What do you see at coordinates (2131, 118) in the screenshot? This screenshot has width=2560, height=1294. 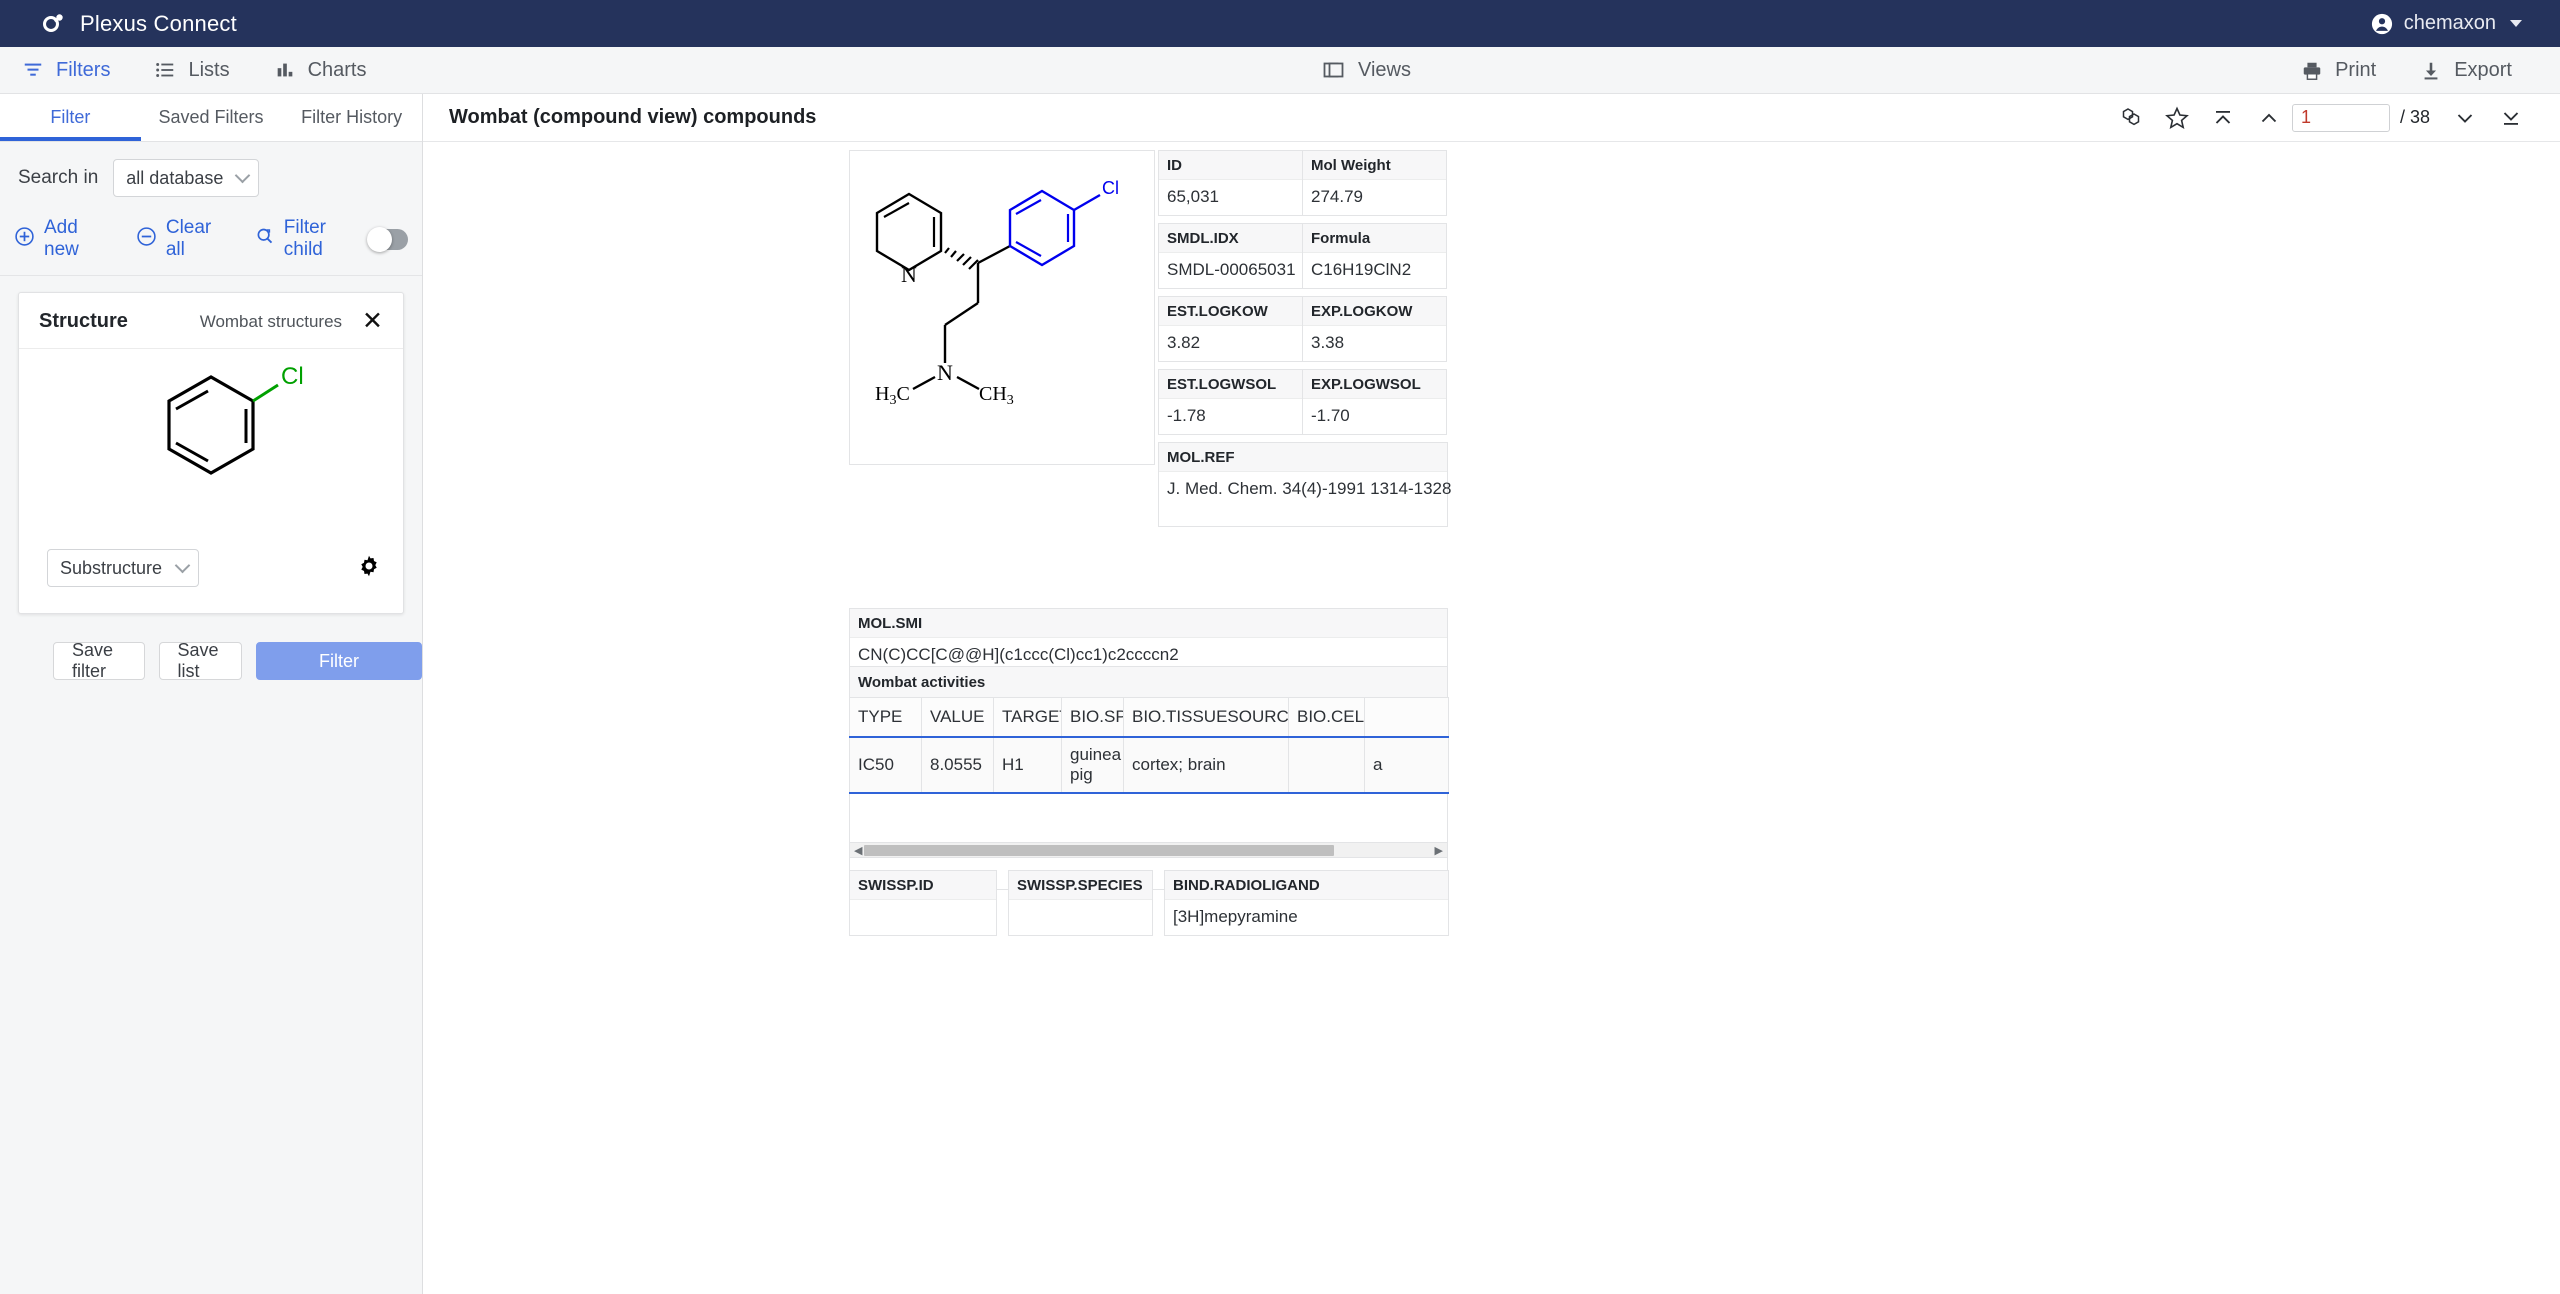 I see `molecule-cluster-icon` at bounding box center [2131, 118].